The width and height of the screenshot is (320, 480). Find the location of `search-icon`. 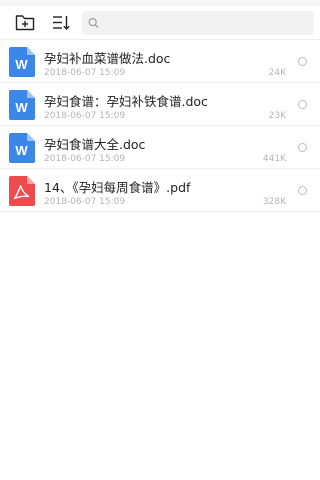

search-icon is located at coordinates (93, 22).